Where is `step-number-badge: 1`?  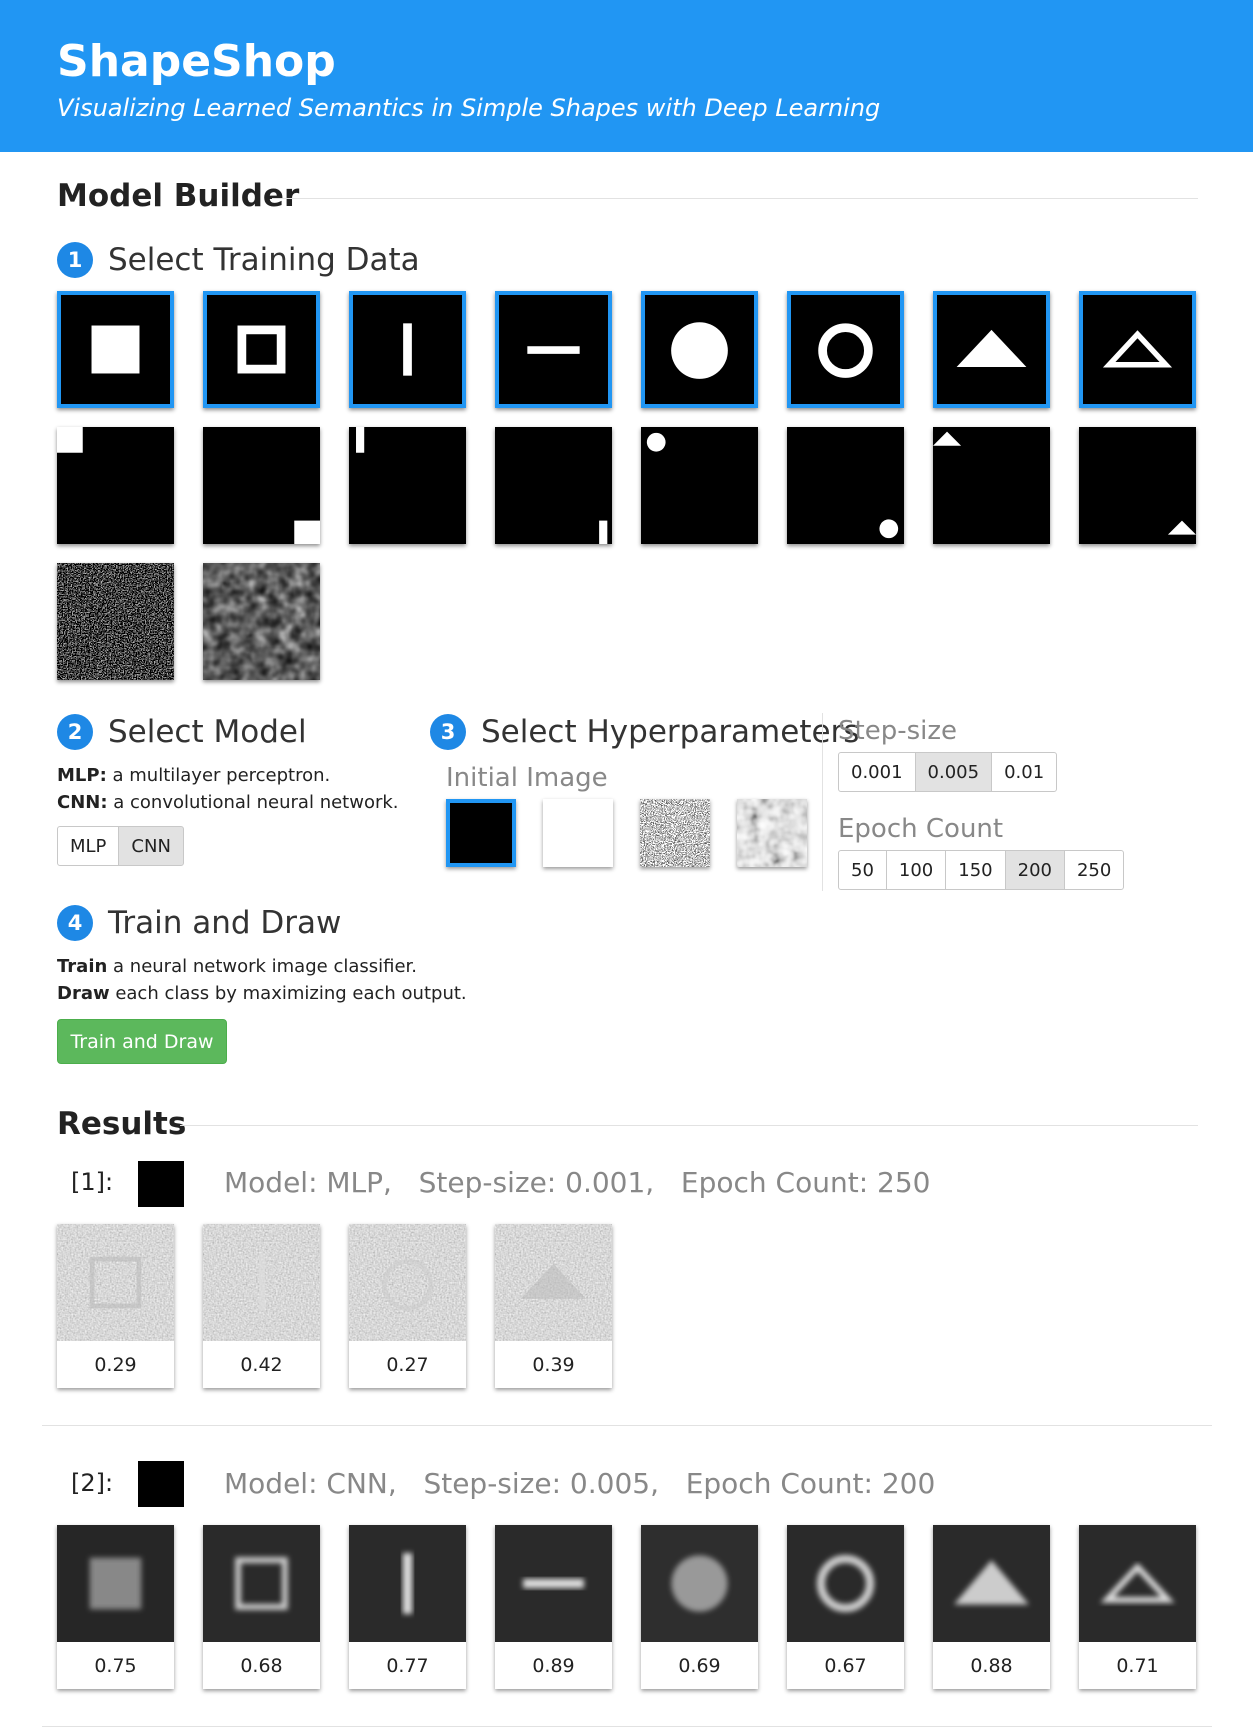
step-number-badge: 1 is located at coordinates (75, 260).